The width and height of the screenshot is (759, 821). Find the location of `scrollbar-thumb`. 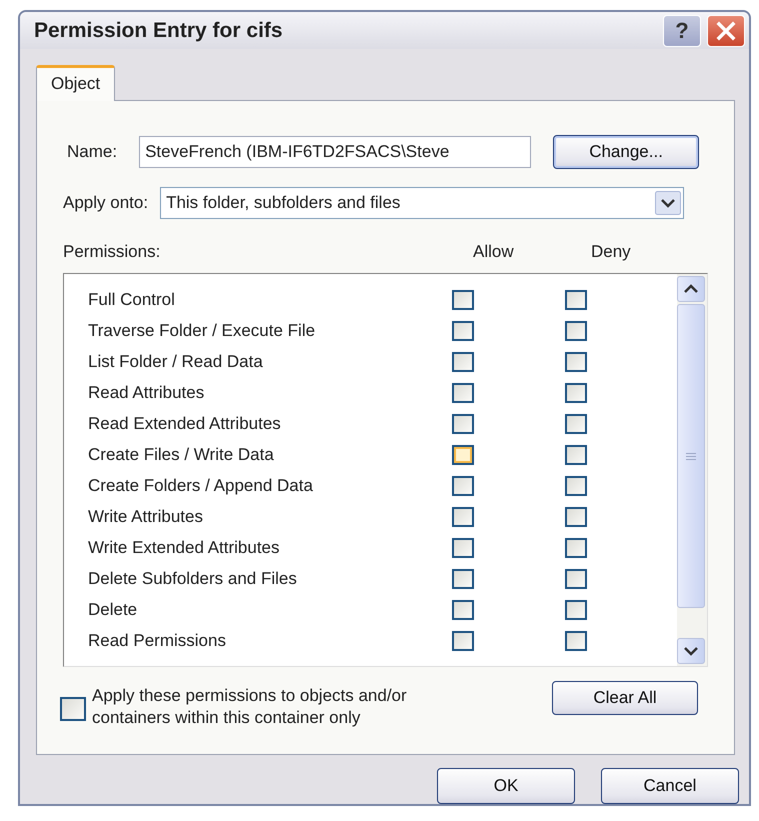

scrollbar-thumb is located at coordinates (691, 456).